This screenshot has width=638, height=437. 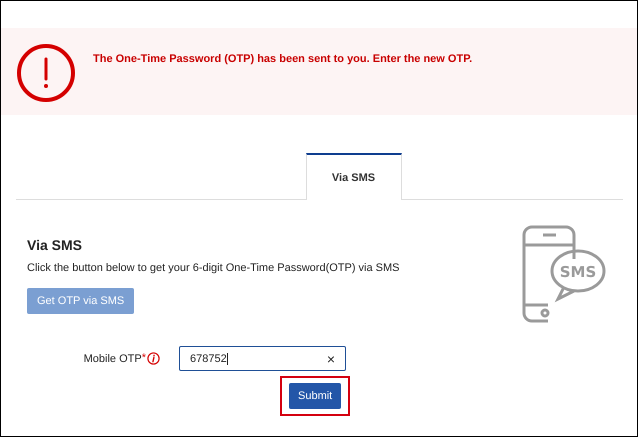 What do you see at coordinates (113, 358) in the screenshot?
I see `field-label: Mobile OTP` at bounding box center [113, 358].